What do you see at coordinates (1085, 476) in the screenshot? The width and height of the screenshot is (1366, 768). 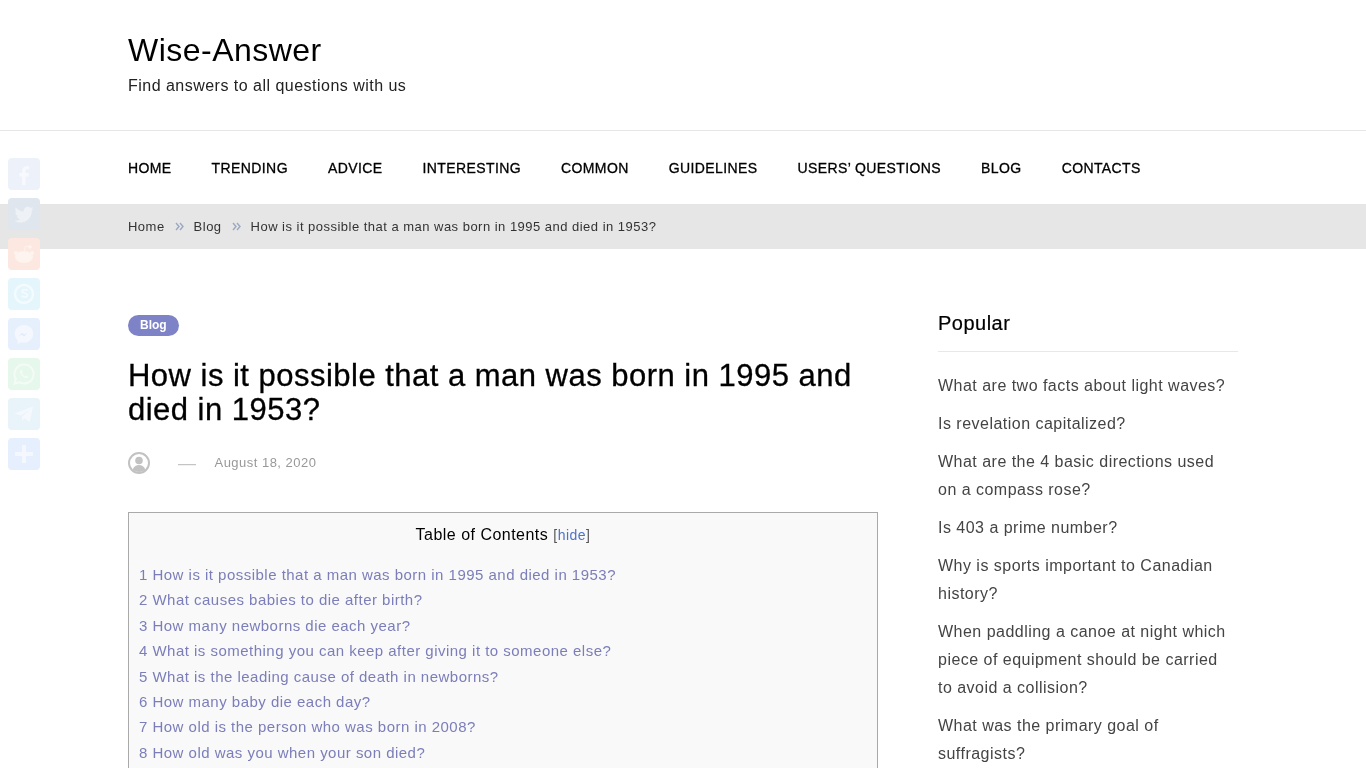 I see `popular-post-link: What are the 4 basic directions used on a compass rose?` at bounding box center [1085, 476].